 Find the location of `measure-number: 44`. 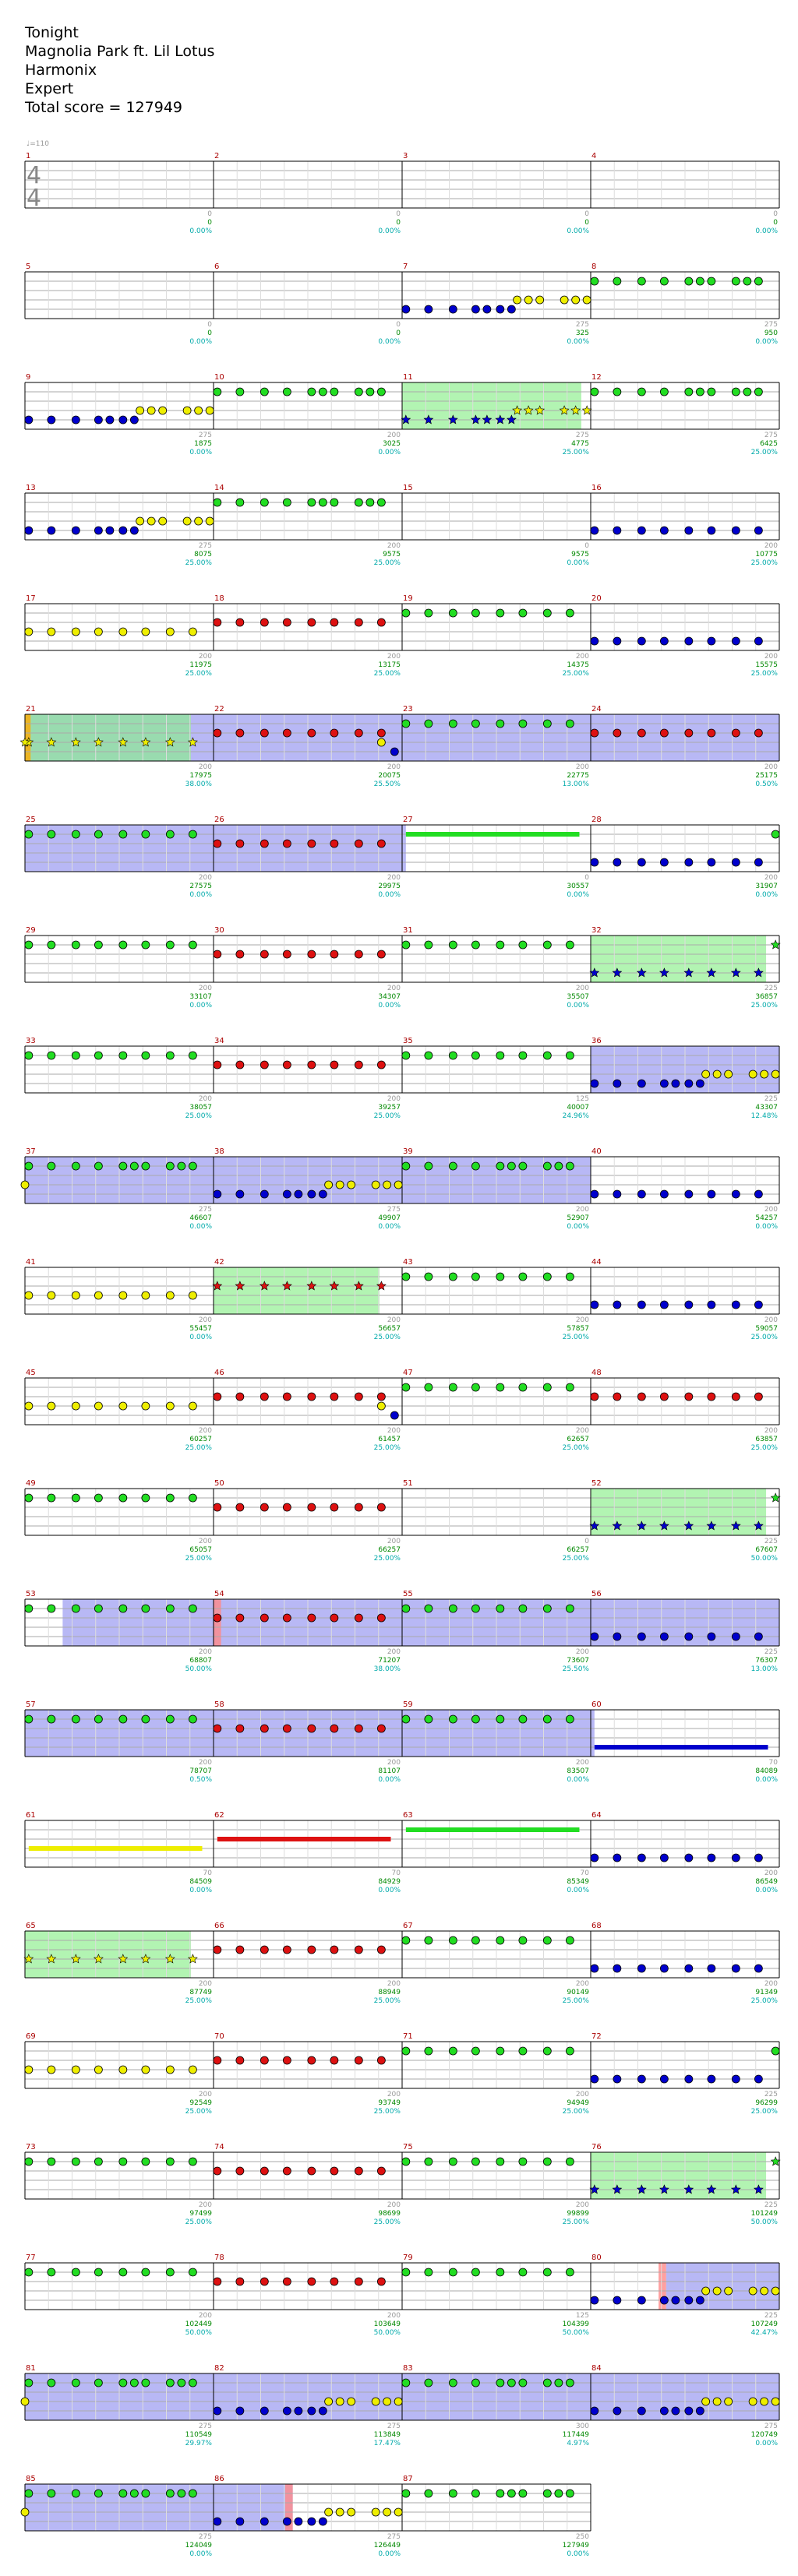

measure-number: 44 is located at coordinates (596, 1262).